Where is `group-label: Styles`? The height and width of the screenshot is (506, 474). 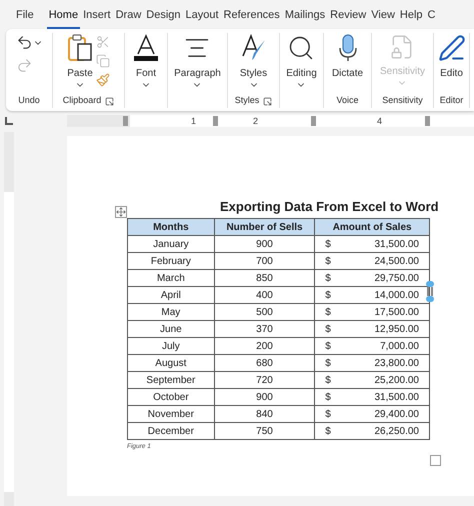 group-label: Styles is located at coordinates (247, 101).